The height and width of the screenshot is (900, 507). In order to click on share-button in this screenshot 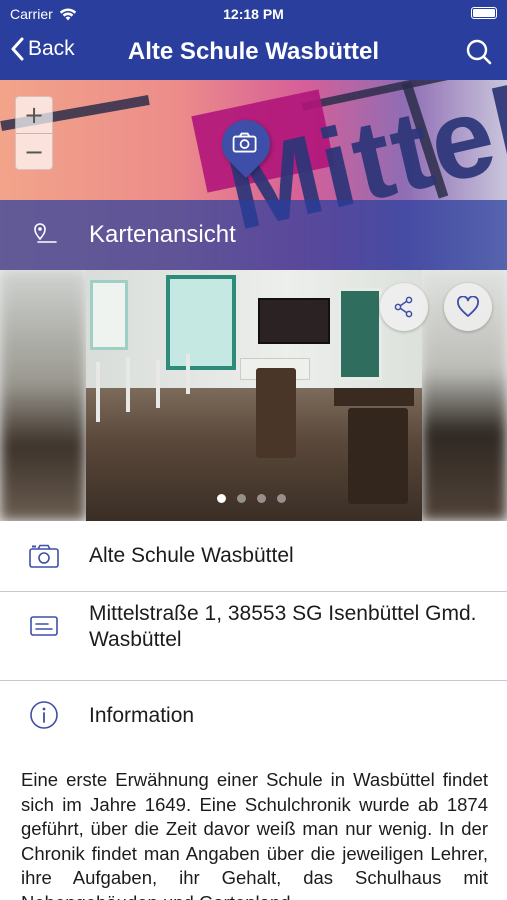, I will do `click(404, 307)`.